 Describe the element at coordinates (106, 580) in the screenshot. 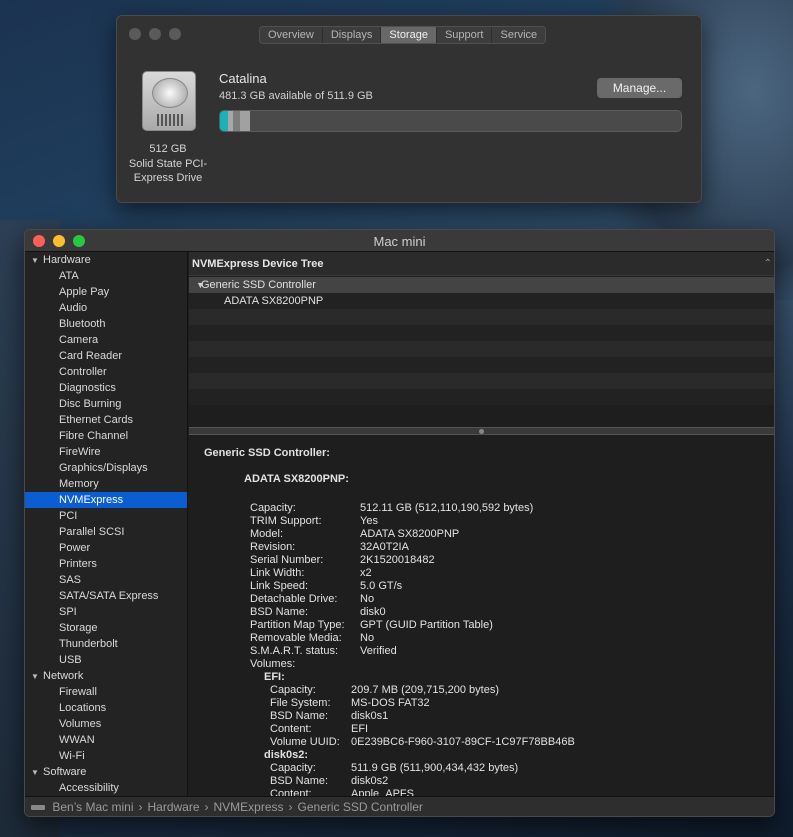

I see `sidebar-item-sas: SAS` at that location.